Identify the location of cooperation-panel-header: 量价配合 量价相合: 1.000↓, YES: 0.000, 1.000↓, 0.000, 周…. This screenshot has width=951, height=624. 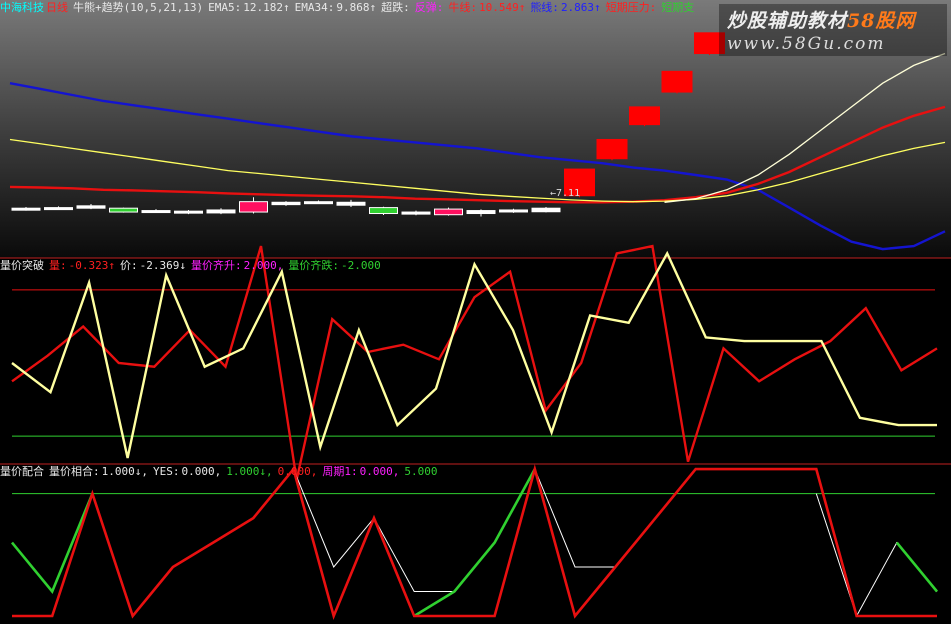
(475, 472).